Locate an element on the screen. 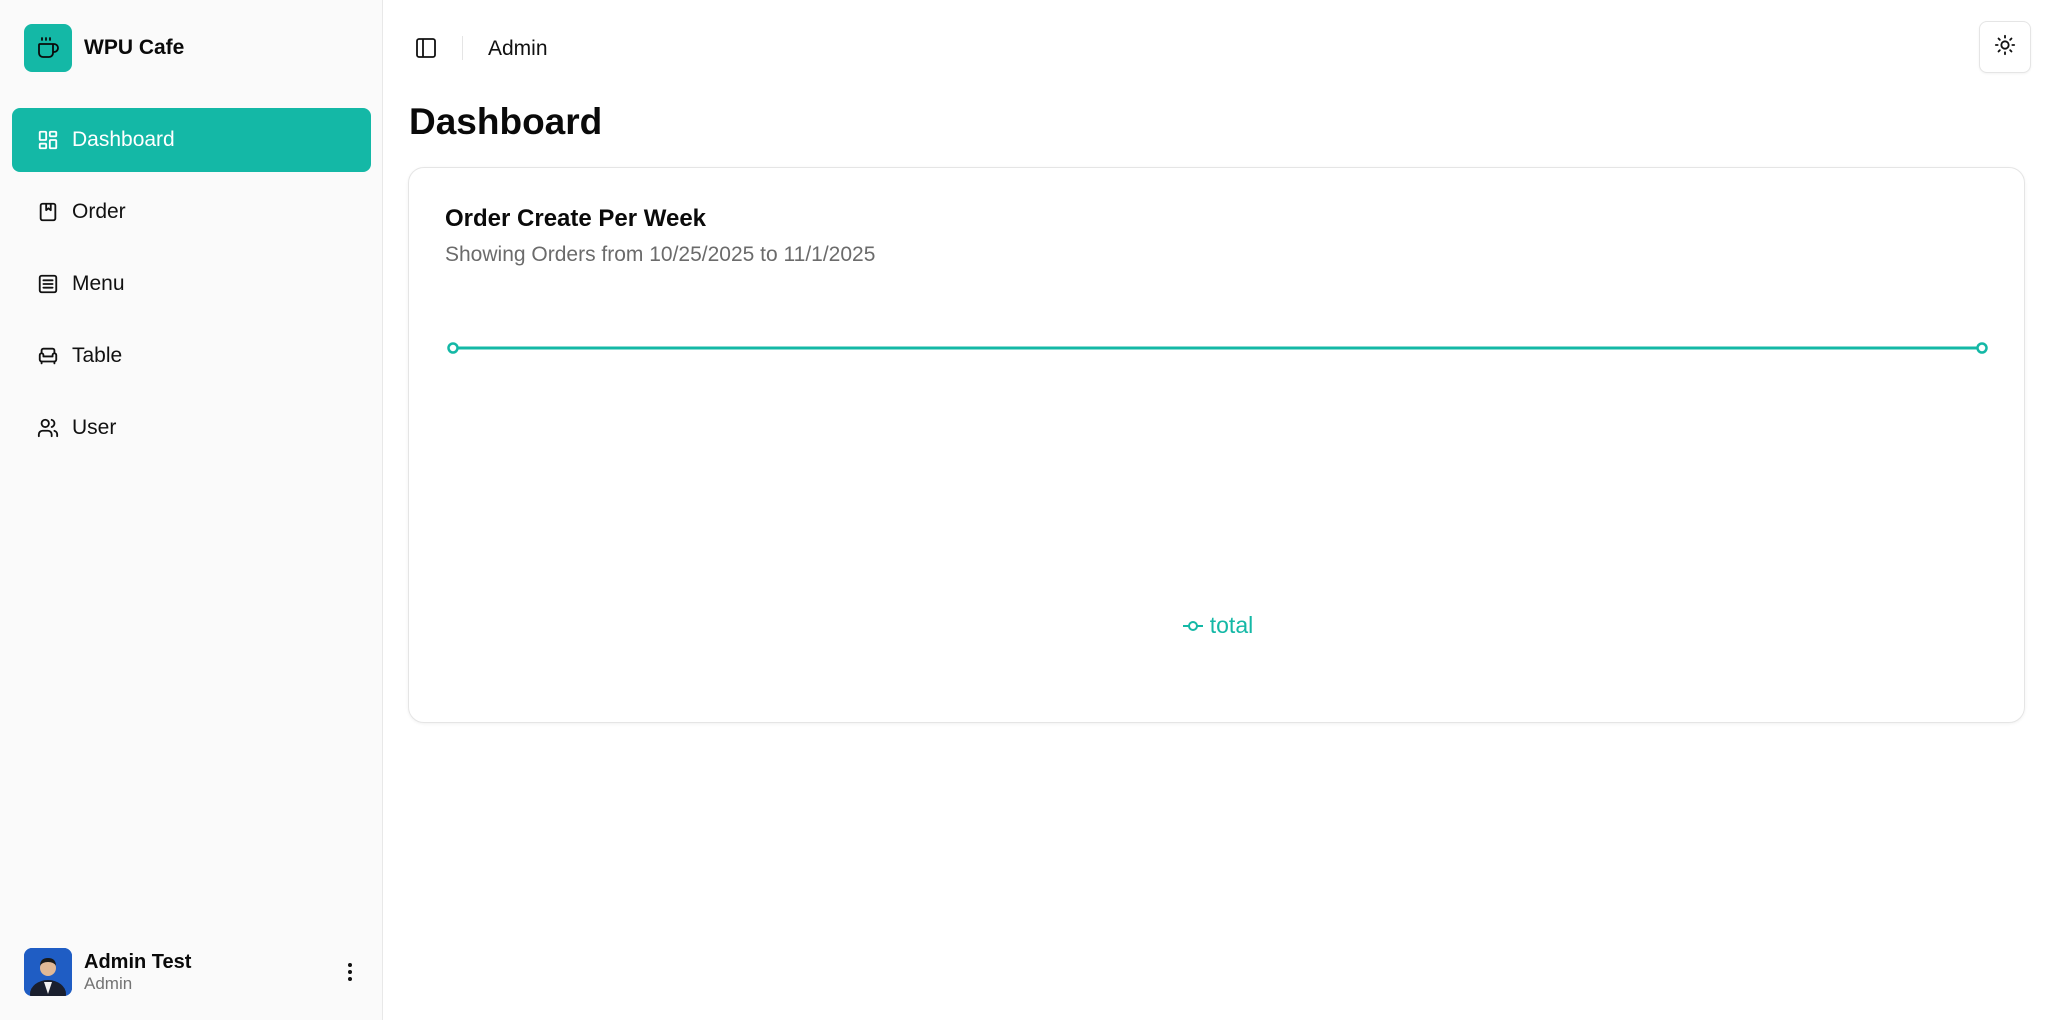 This screenshot has height=1020, width=2047. topbar: Admin is located at coordinates (1215, 48).